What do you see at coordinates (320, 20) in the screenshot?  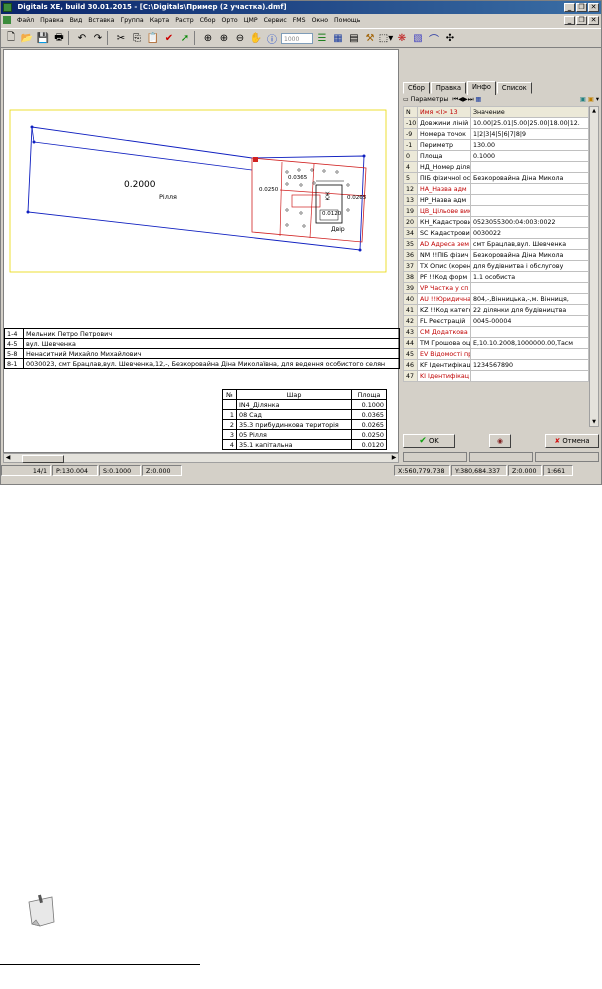 I see `menu-window: Окно` at bounding box center [320, 20].